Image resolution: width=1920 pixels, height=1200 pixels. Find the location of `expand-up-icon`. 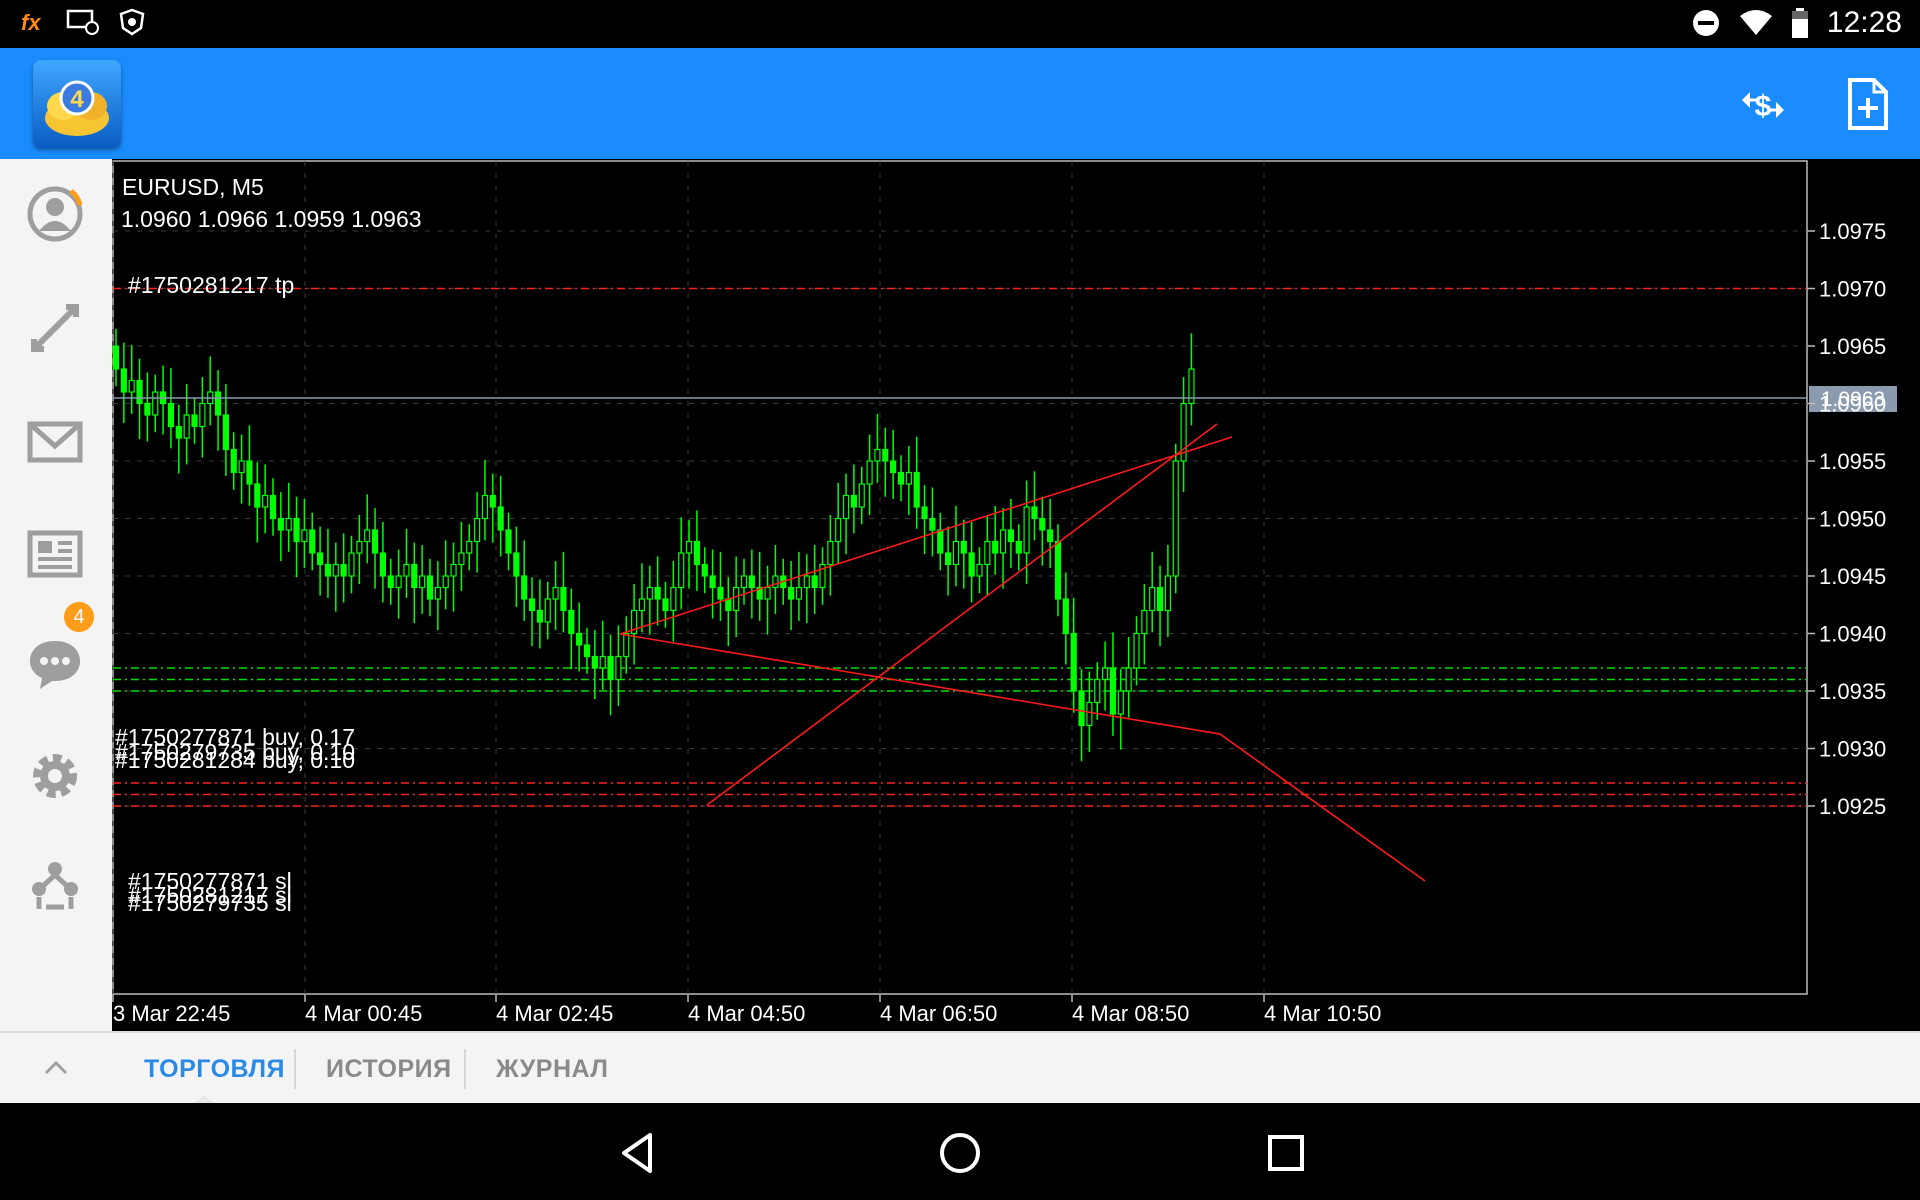

expand-up-icon is located at coordinates (56, 1067).